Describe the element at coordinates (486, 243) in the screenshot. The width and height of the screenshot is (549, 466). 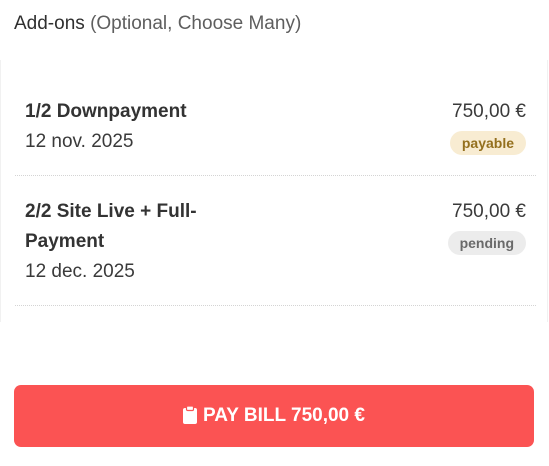
I see `status-badge: pending` at that location.